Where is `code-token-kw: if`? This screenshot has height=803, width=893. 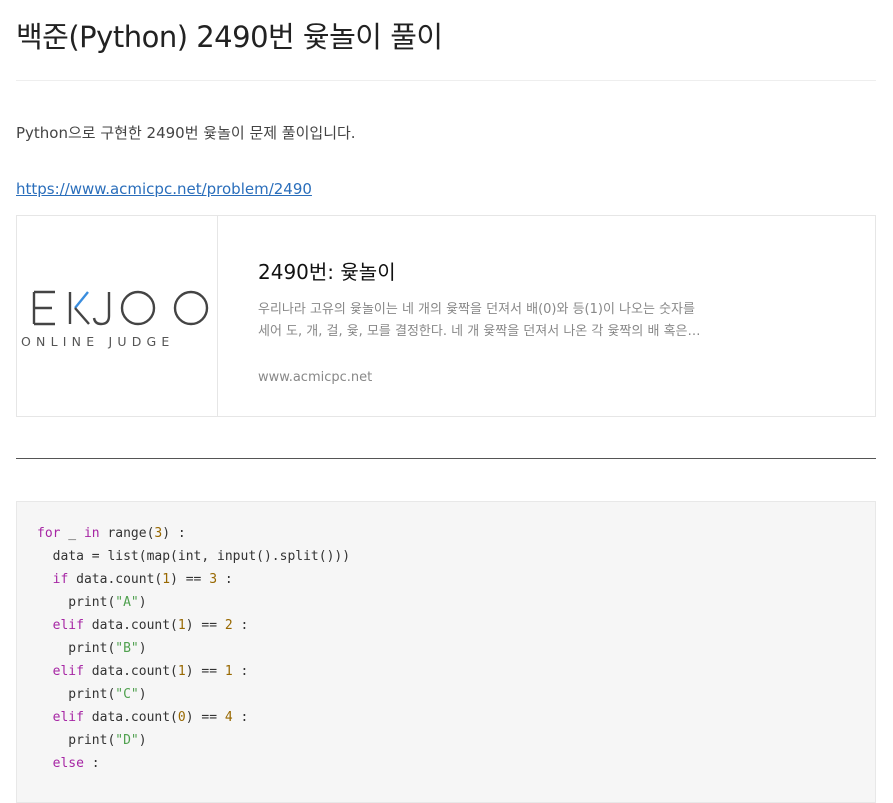
code-token-kw: if is located at coordinates (53, 579).